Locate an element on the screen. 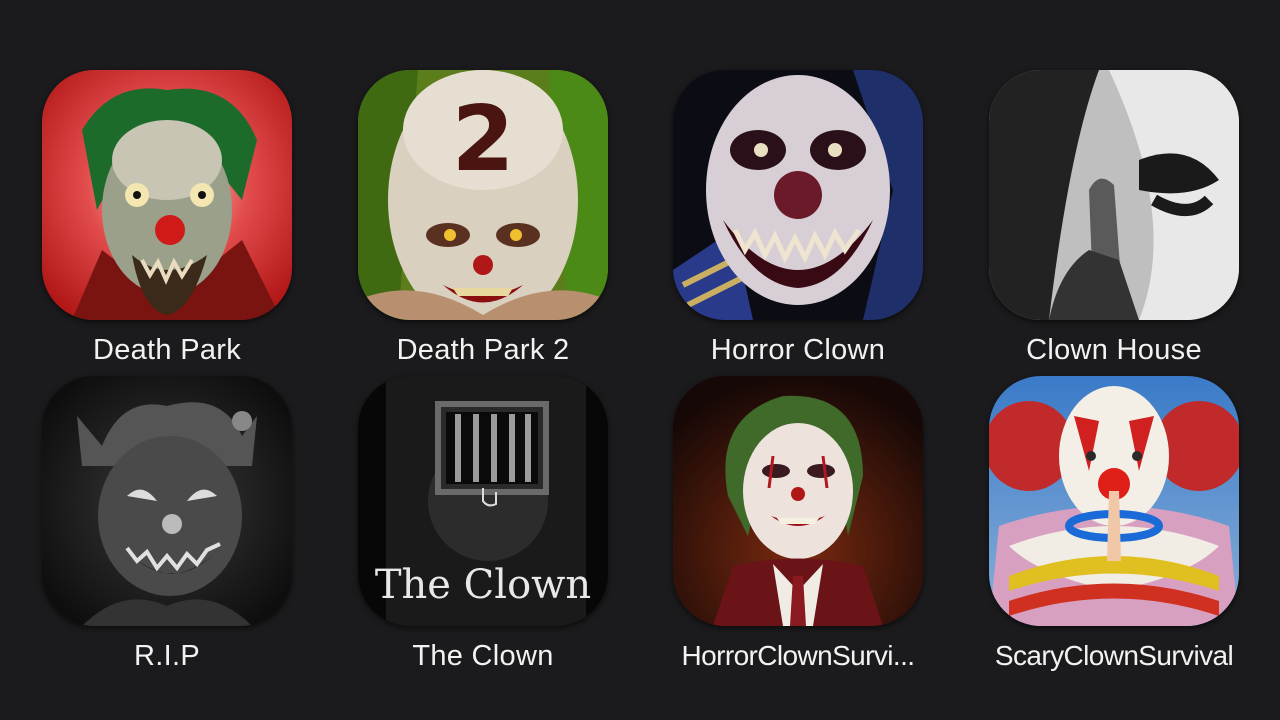  app-horror-clown: Horror Clown is located at coordinates (798, 220).